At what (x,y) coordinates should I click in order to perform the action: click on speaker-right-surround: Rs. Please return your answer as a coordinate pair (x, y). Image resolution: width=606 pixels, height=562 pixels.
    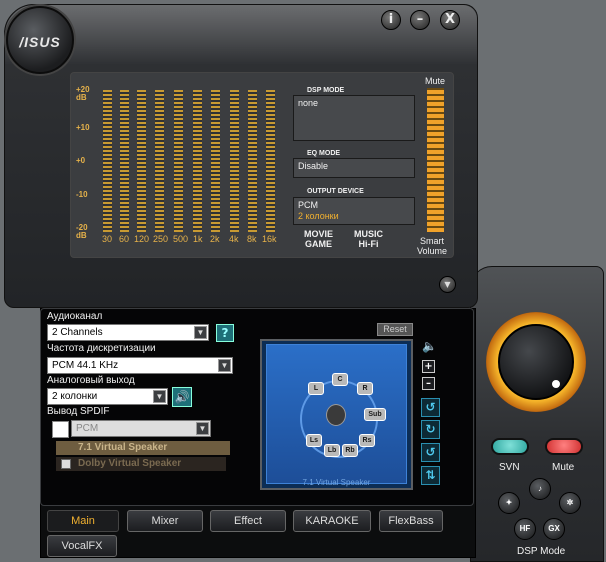
    Looking at the image, I should click on (367, 440).